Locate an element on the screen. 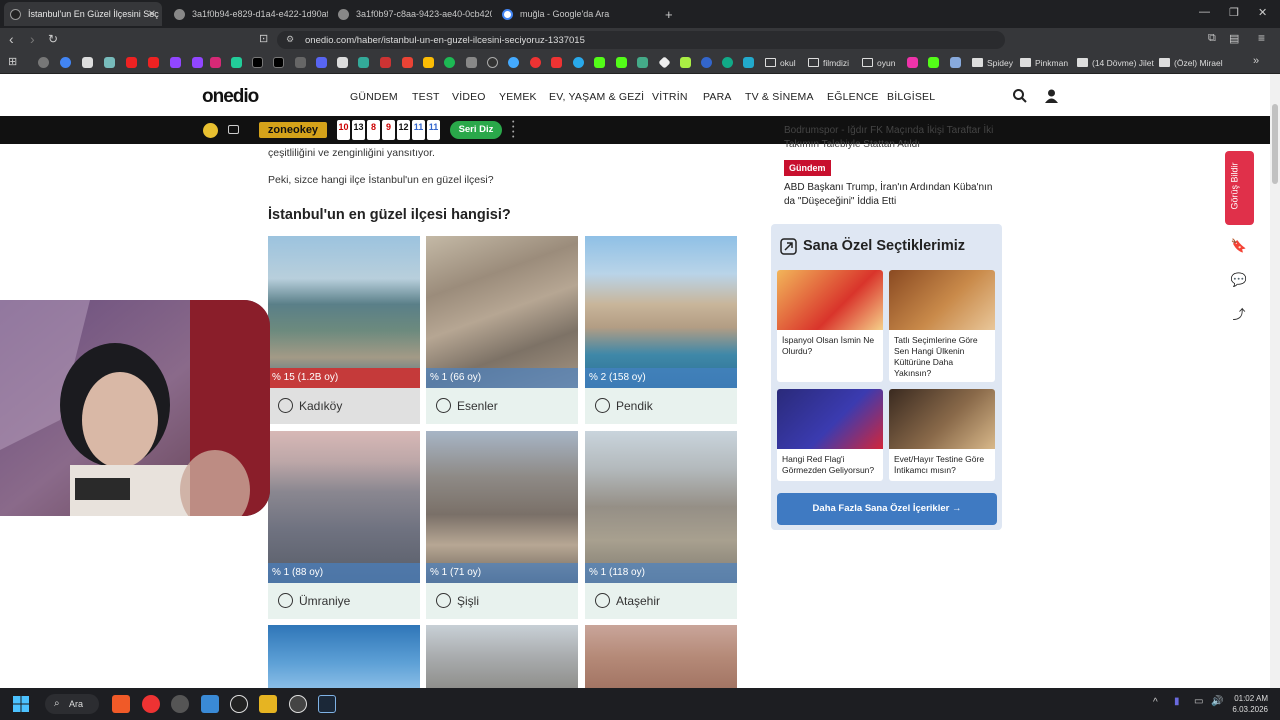  forward-icon: › is located at coordinates (32, 39).